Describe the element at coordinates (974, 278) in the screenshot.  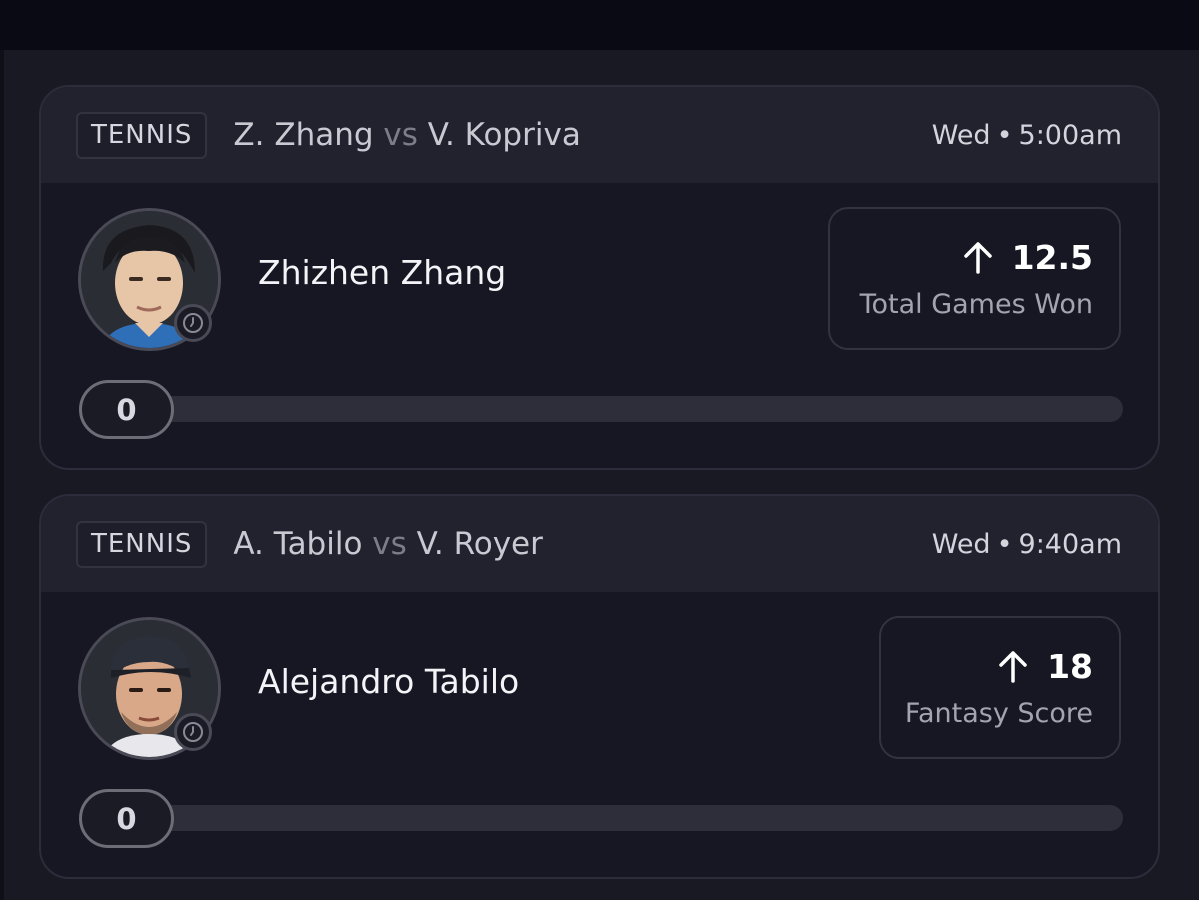
I see `projection-line-box: 12.5 Total Games Won` at that location.